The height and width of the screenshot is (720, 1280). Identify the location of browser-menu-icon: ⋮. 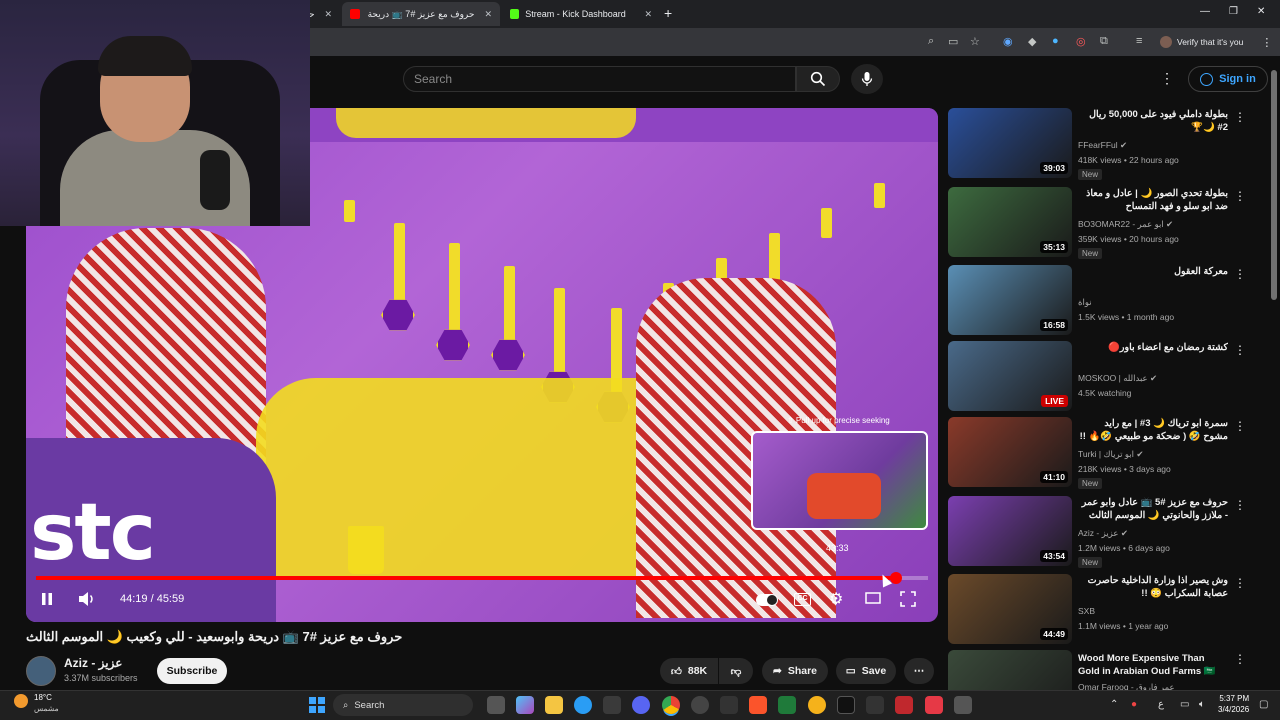
(1266, 42).